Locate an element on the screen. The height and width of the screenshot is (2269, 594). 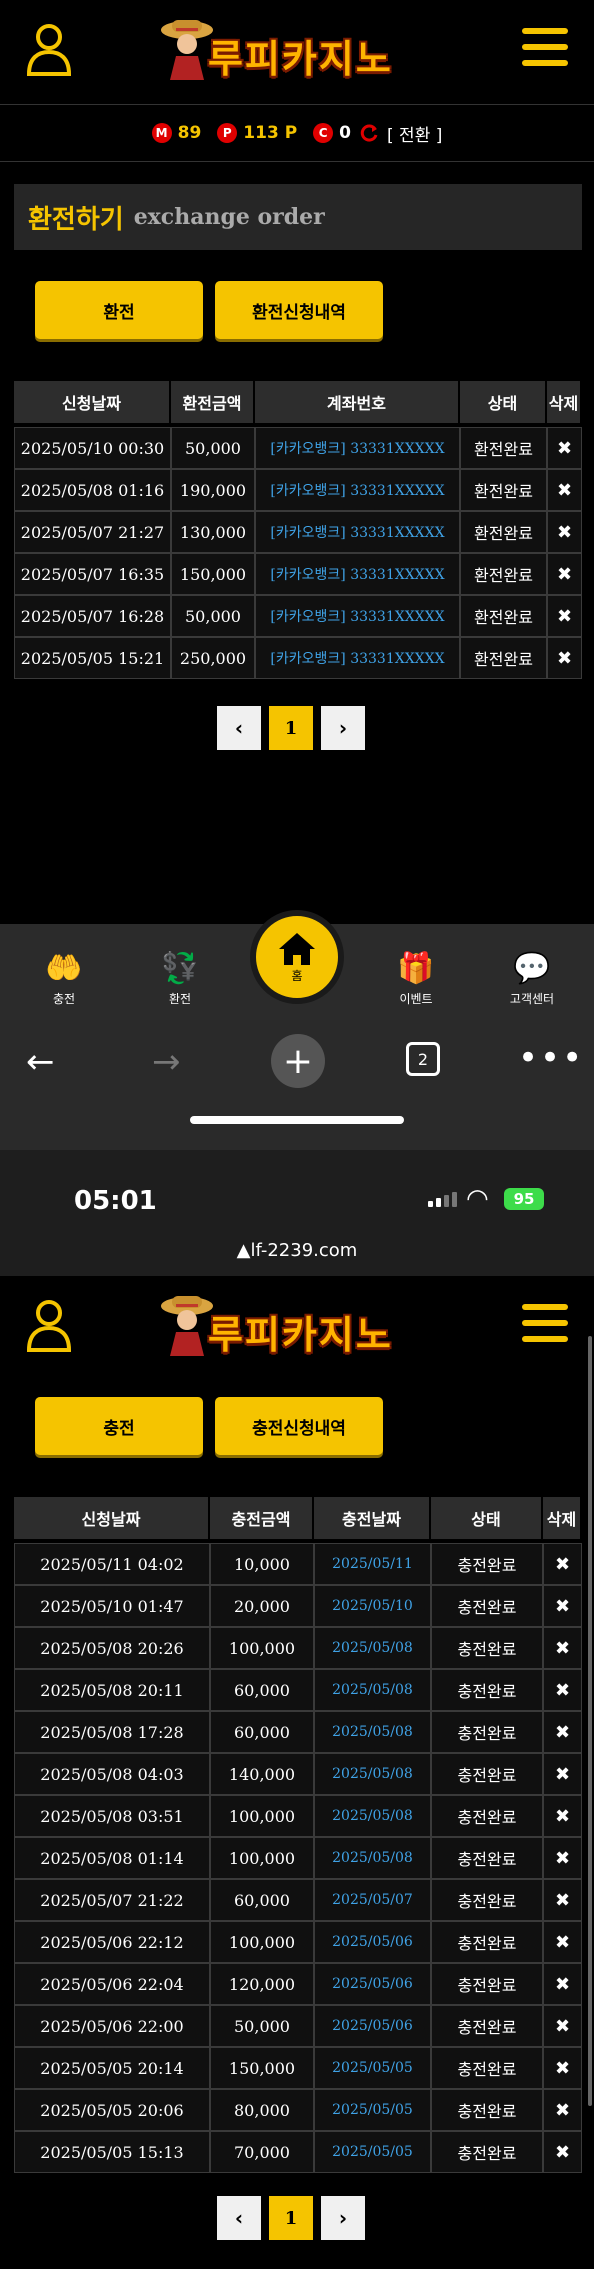
scrollbar is located at coordinates (590, 1721).